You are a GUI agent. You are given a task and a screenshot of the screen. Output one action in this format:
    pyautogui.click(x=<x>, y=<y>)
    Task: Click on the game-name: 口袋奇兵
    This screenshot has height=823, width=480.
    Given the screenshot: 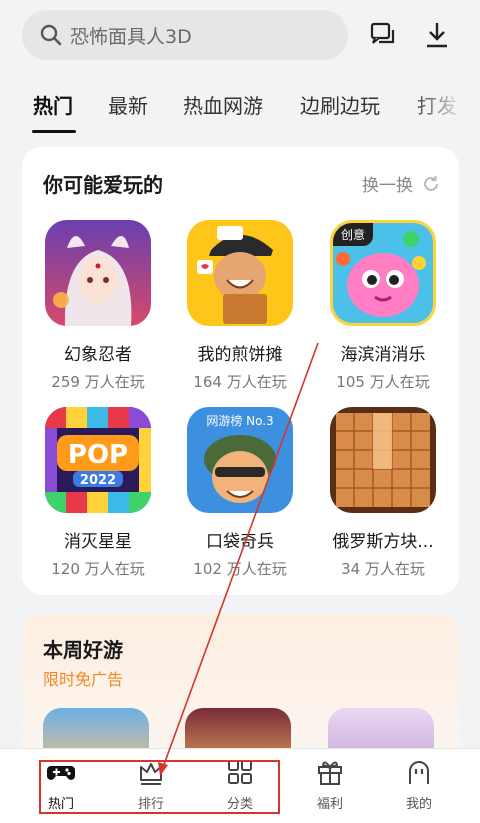 What is the action you would take?
    pyautogui.click(x=240, y=542)
    